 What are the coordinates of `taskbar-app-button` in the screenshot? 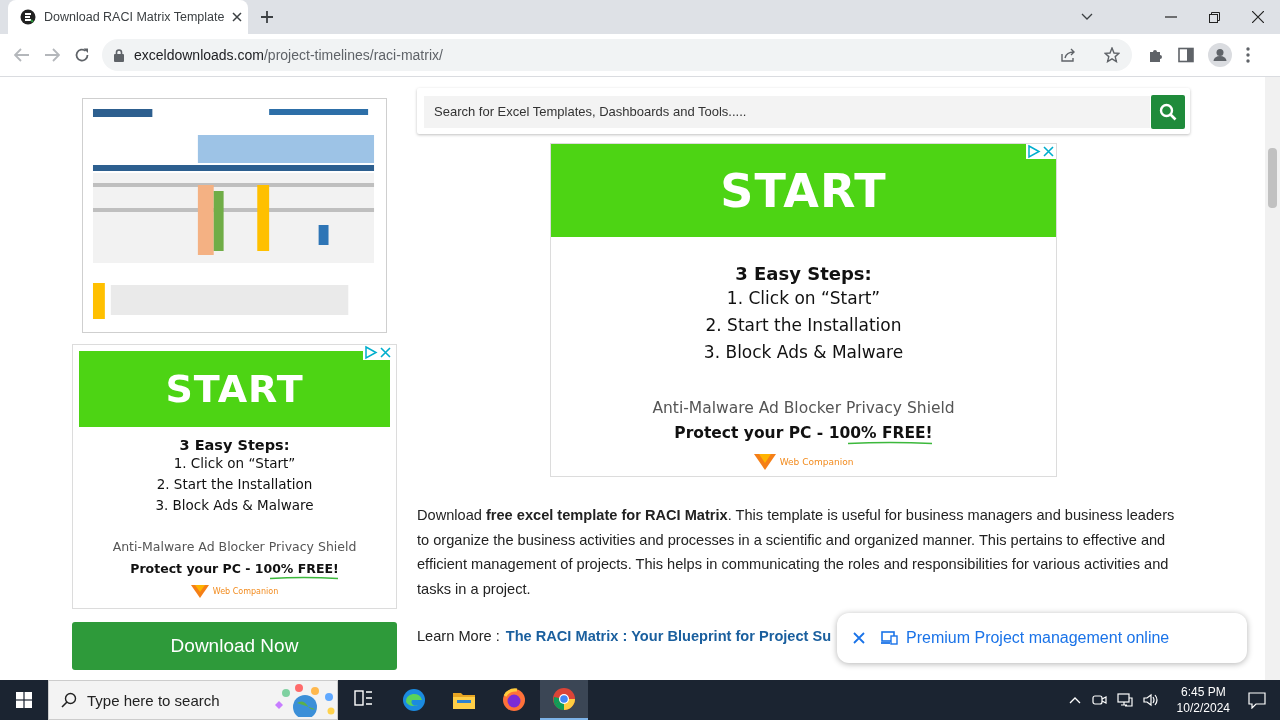 It's located at (564, 700).